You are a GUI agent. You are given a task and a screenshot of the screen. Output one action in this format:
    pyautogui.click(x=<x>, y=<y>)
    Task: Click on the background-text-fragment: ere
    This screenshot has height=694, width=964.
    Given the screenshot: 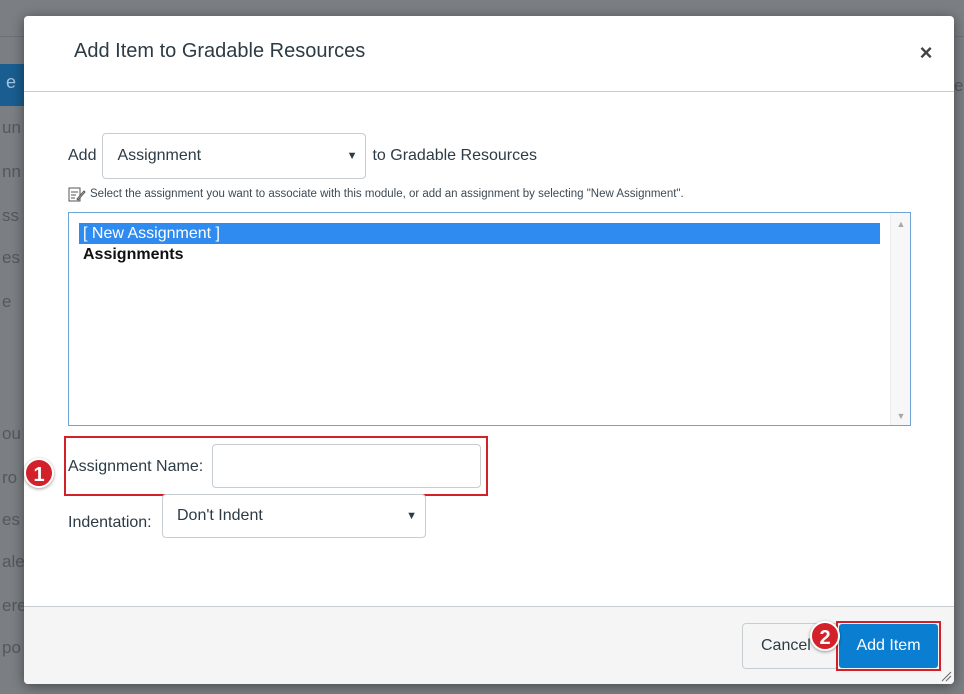 What is the action you would take?
    pyautogui.click(x=14, y=605)
    